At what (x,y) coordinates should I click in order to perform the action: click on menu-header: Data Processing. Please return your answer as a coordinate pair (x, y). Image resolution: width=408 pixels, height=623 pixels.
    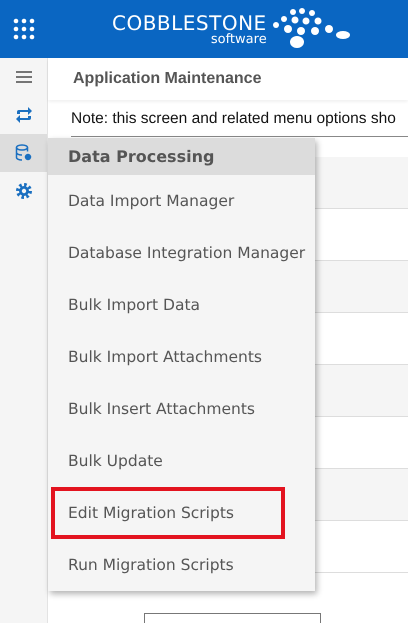
    Looking at the image, I should click on (181, 156).